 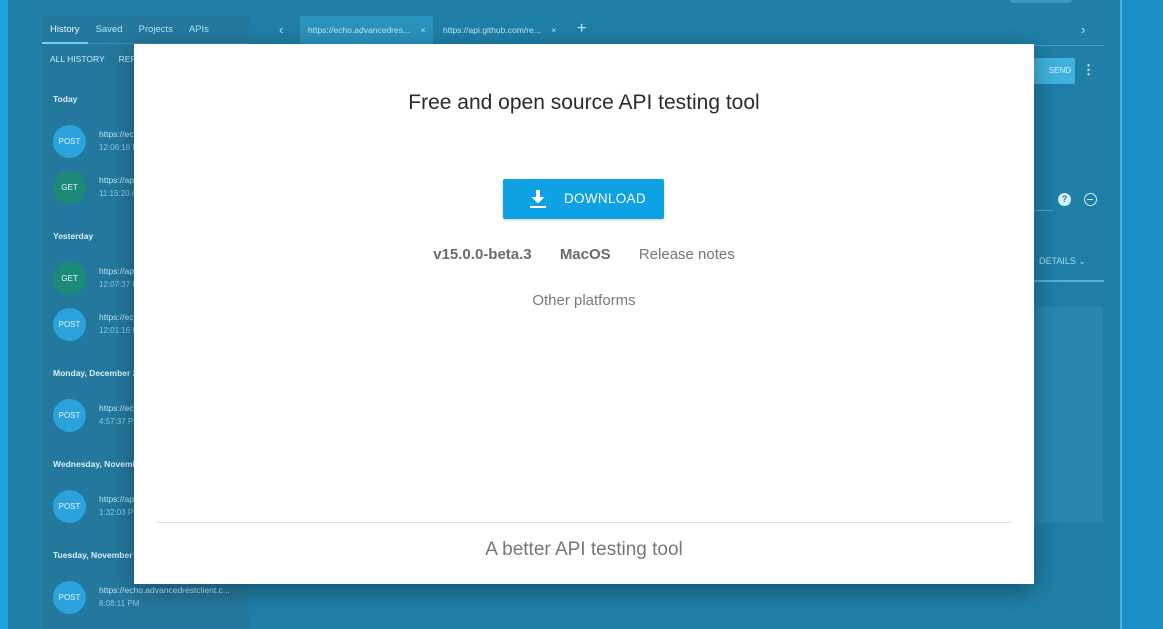 What do you see at coordinates (687, 254) in the screenshot?
I see `release-notes-link: Release notes` at bounding box center [687, 254].